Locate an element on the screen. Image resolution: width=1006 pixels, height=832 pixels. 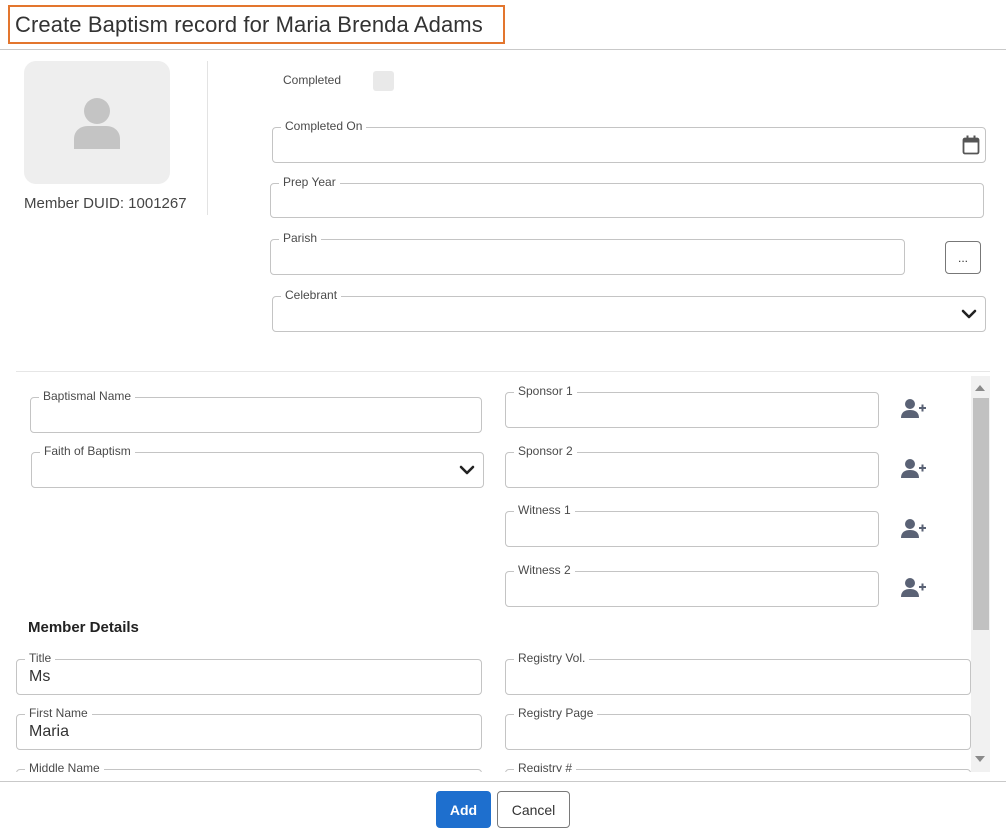
sponsor-1-label: Sponsor 1 is located at coordinates (545, 391).